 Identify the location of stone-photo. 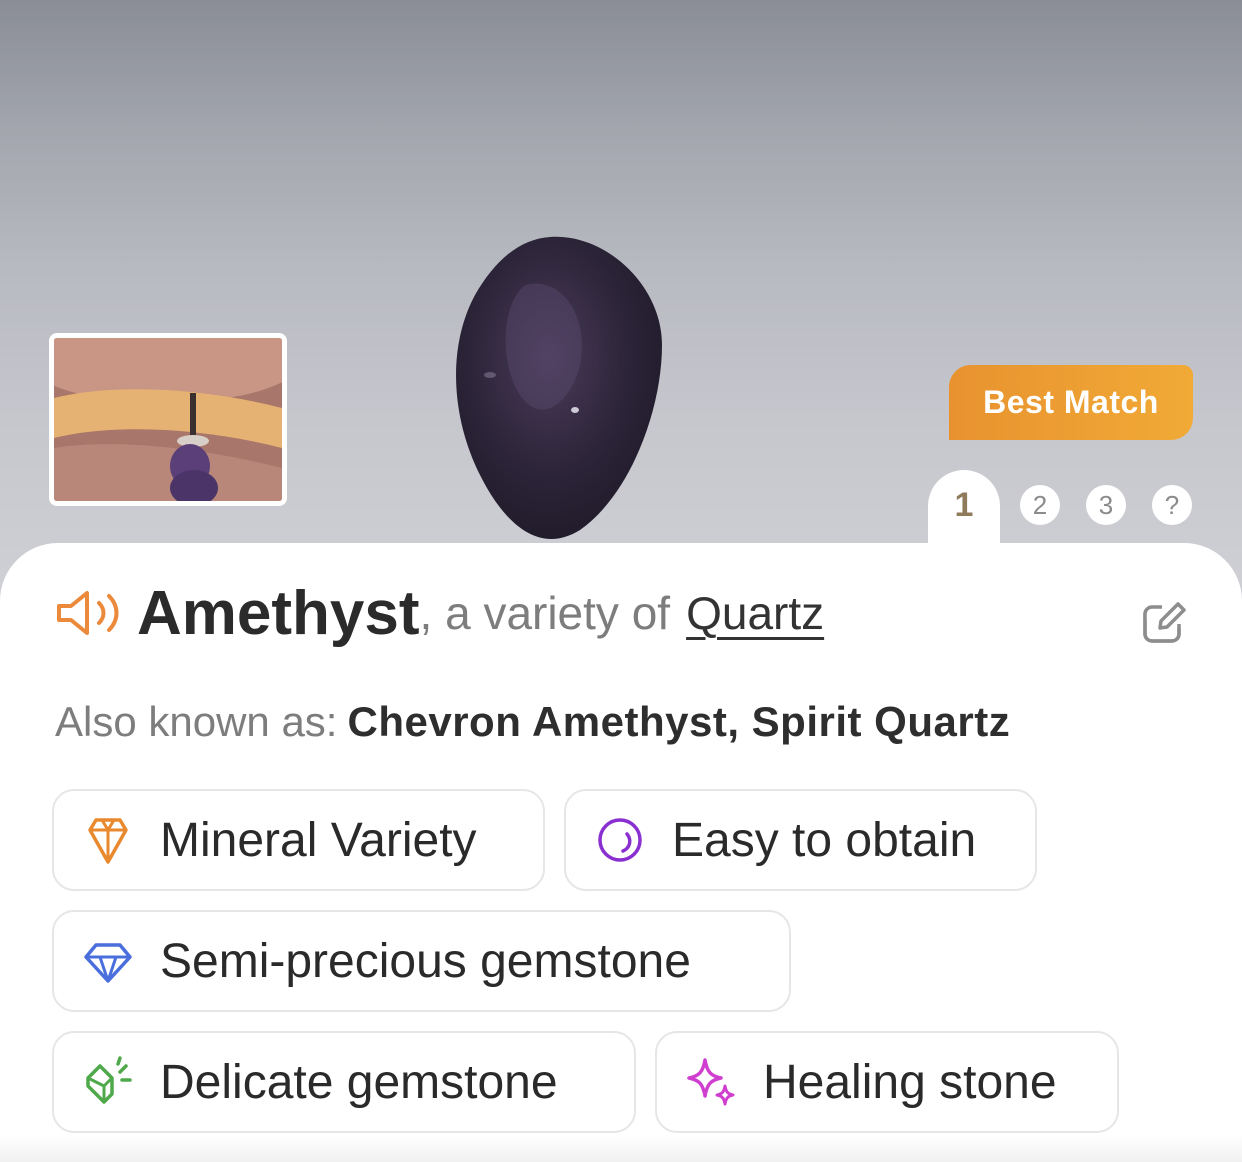
(559, 387).